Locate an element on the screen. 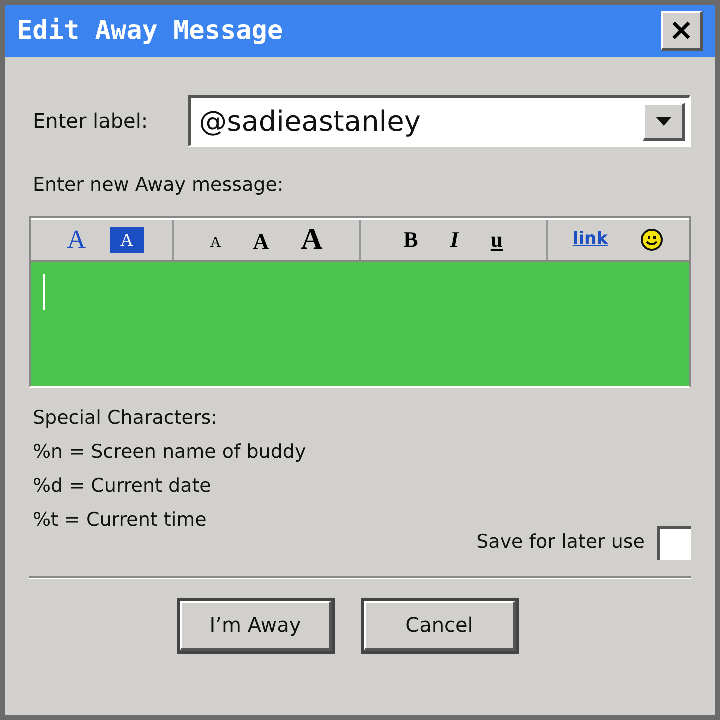  special-characters-text: %n = Screen name of buddy is located at coordinates (170, 452).